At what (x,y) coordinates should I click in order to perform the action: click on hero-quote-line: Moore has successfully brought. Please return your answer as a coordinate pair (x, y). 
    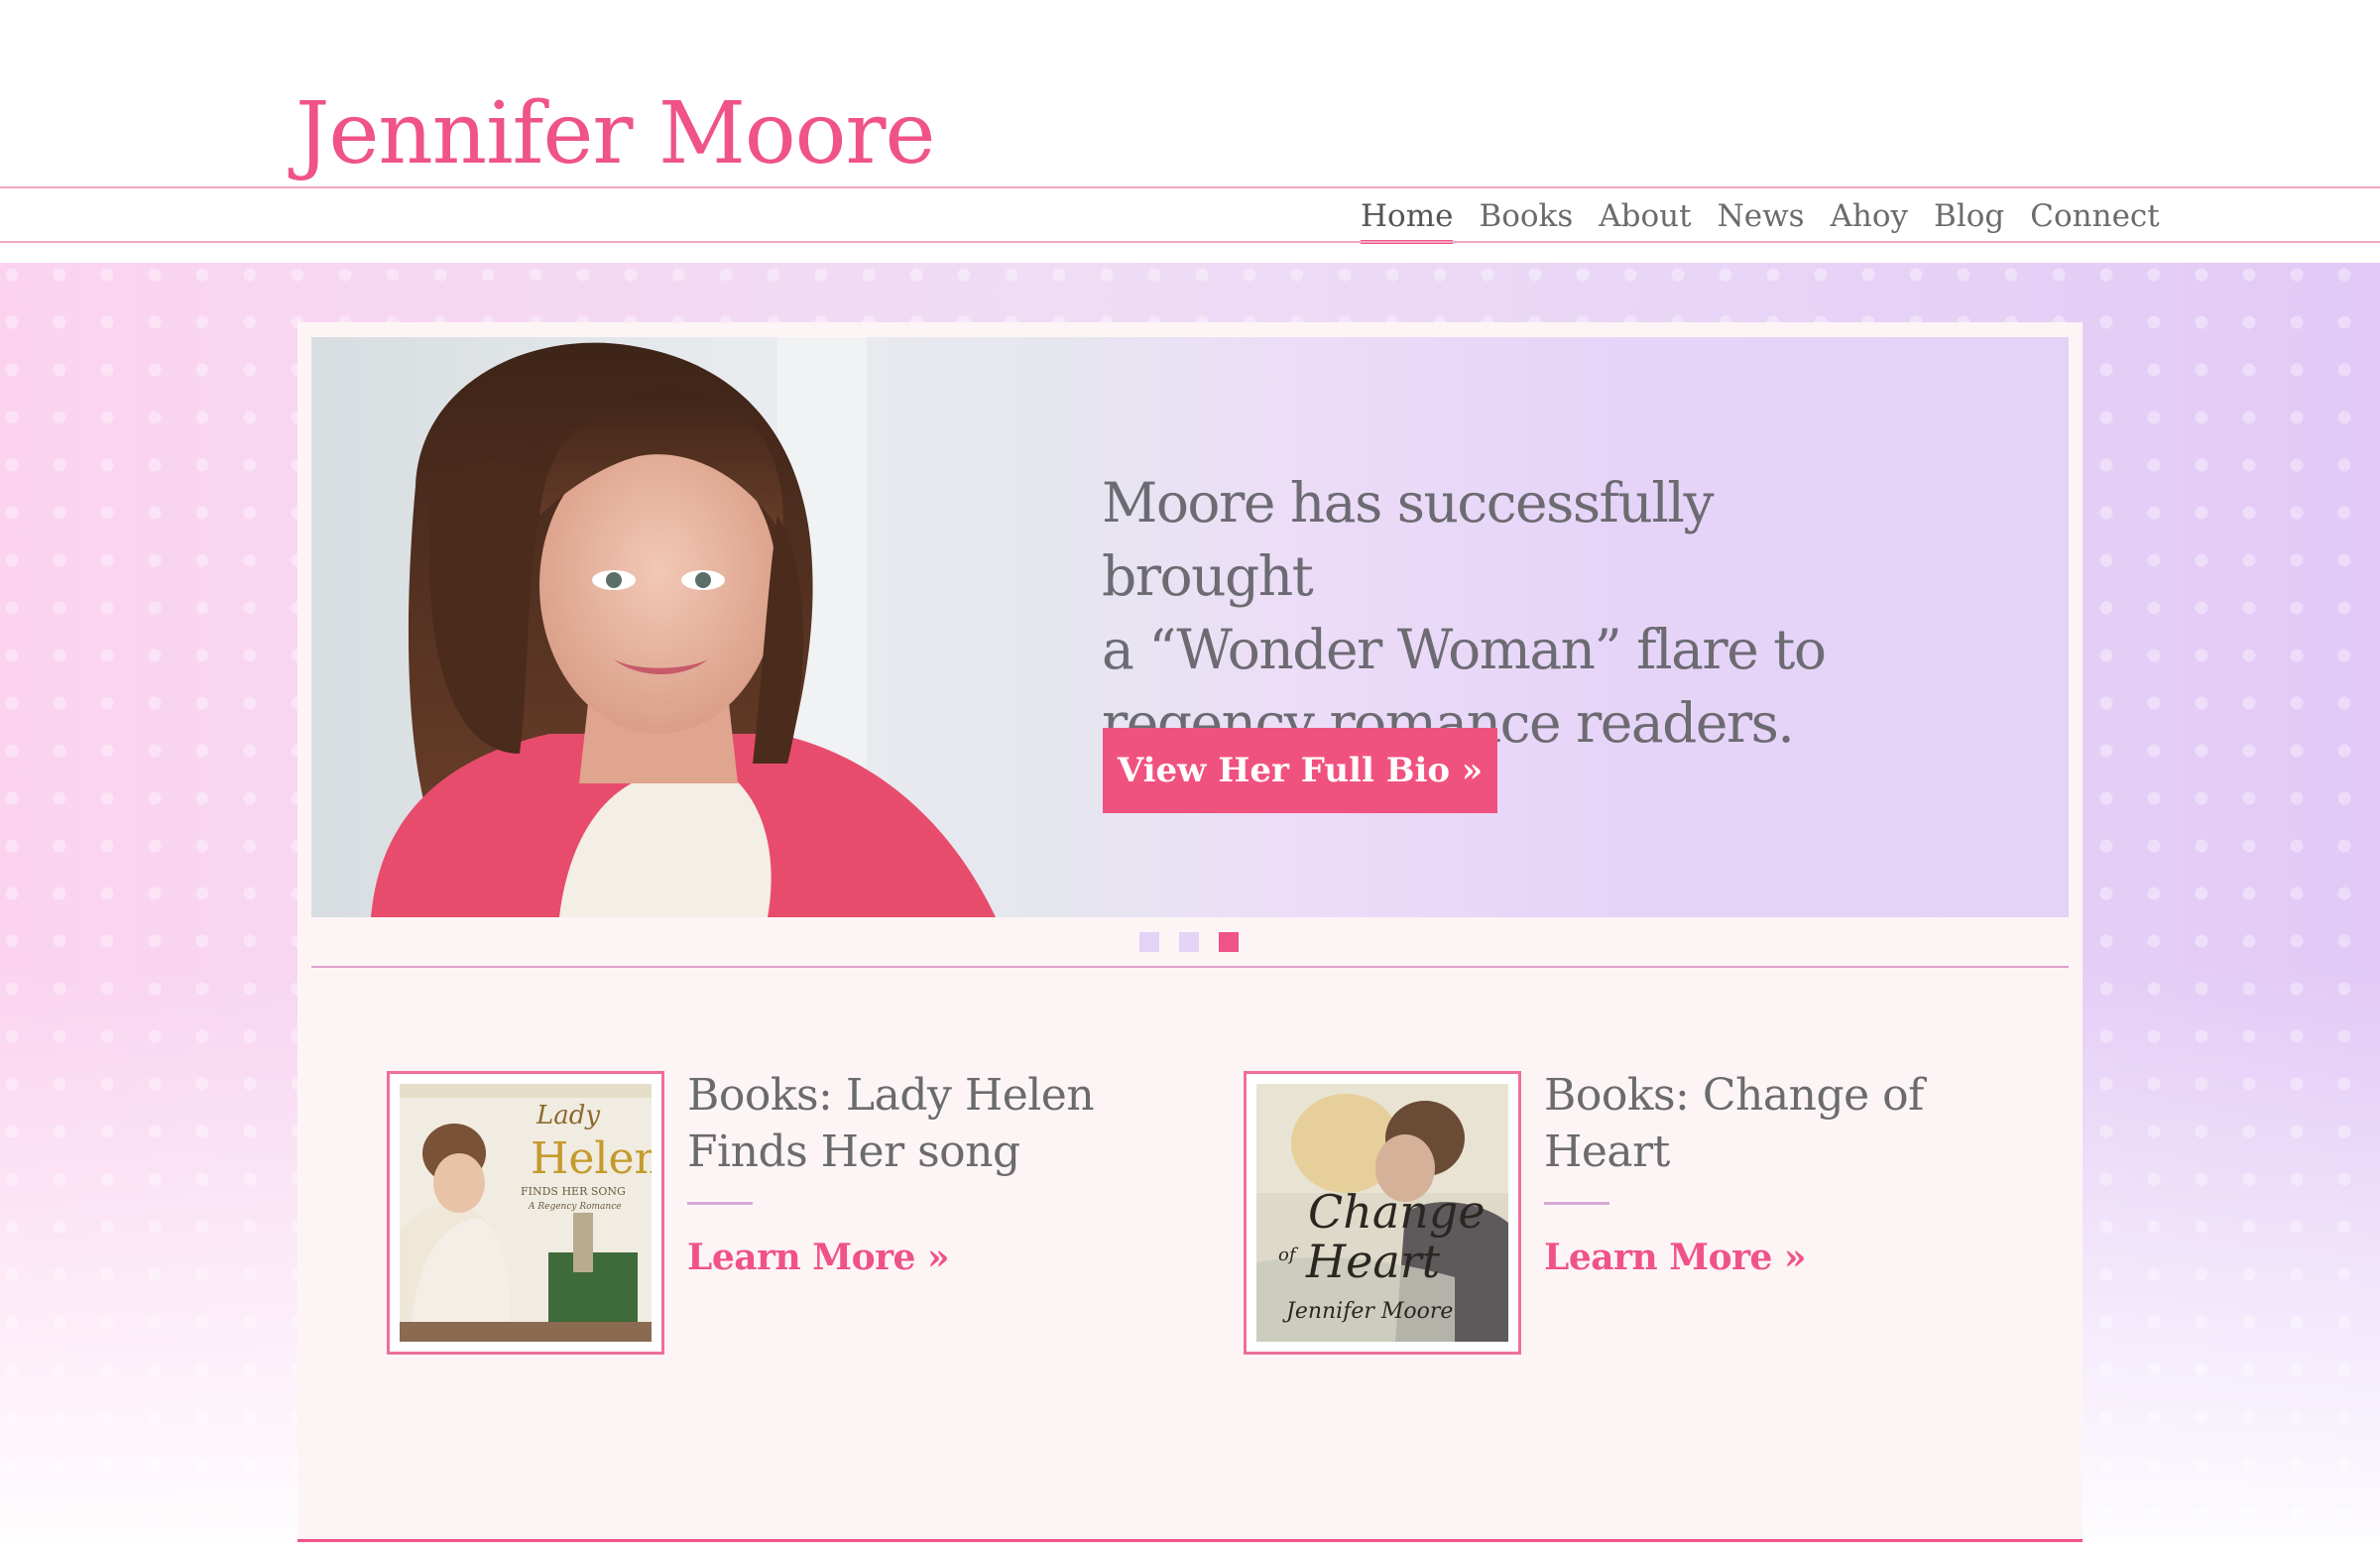
    Looking at the image, I should click on (1408, 539).